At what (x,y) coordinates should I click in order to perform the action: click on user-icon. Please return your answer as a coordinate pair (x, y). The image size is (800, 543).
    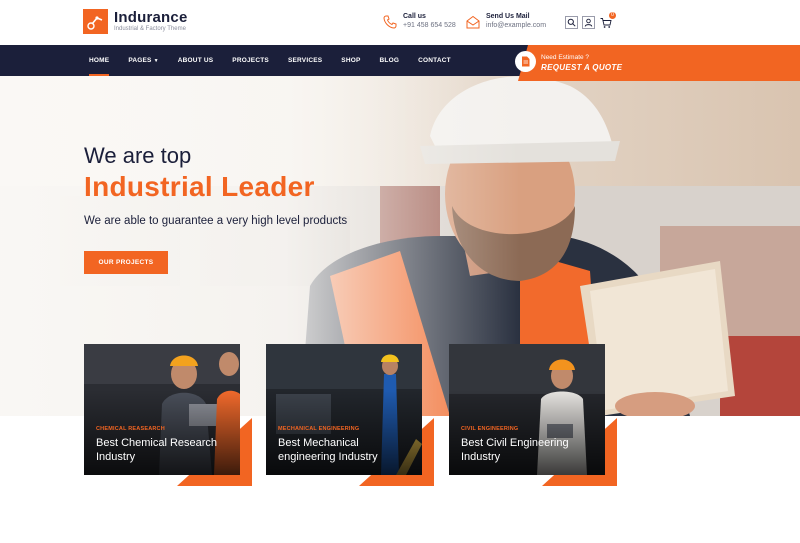
    Looking at the image, I should click on (588, 22).